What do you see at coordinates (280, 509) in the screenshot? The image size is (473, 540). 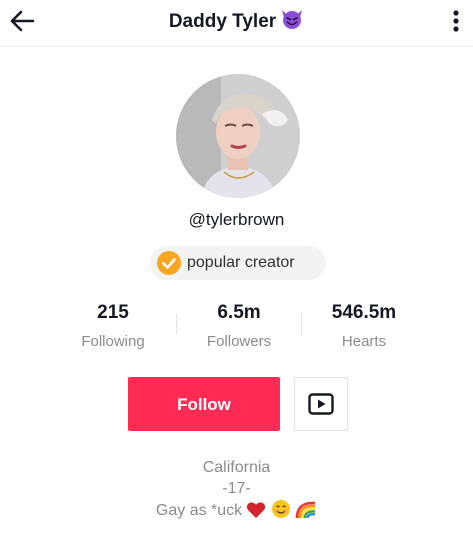 I see `smiling-face-icon` at bounding box center [280, 509].